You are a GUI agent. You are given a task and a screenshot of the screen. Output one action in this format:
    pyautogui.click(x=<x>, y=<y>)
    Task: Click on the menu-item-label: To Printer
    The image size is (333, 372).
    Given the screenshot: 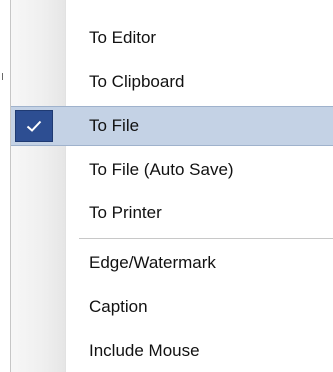 What is the action you would take?
    pyautogui.click(x=125, y=212)
    